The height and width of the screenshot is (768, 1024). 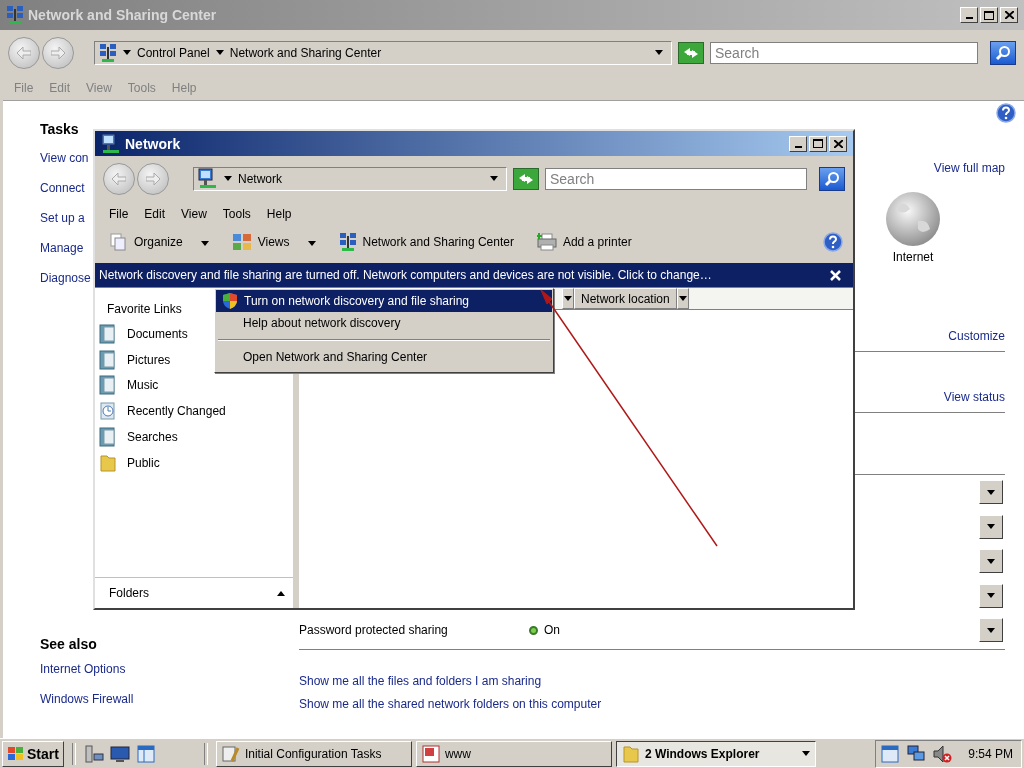 I want to click on favorite-link: Music, so click(x=194, y=385).